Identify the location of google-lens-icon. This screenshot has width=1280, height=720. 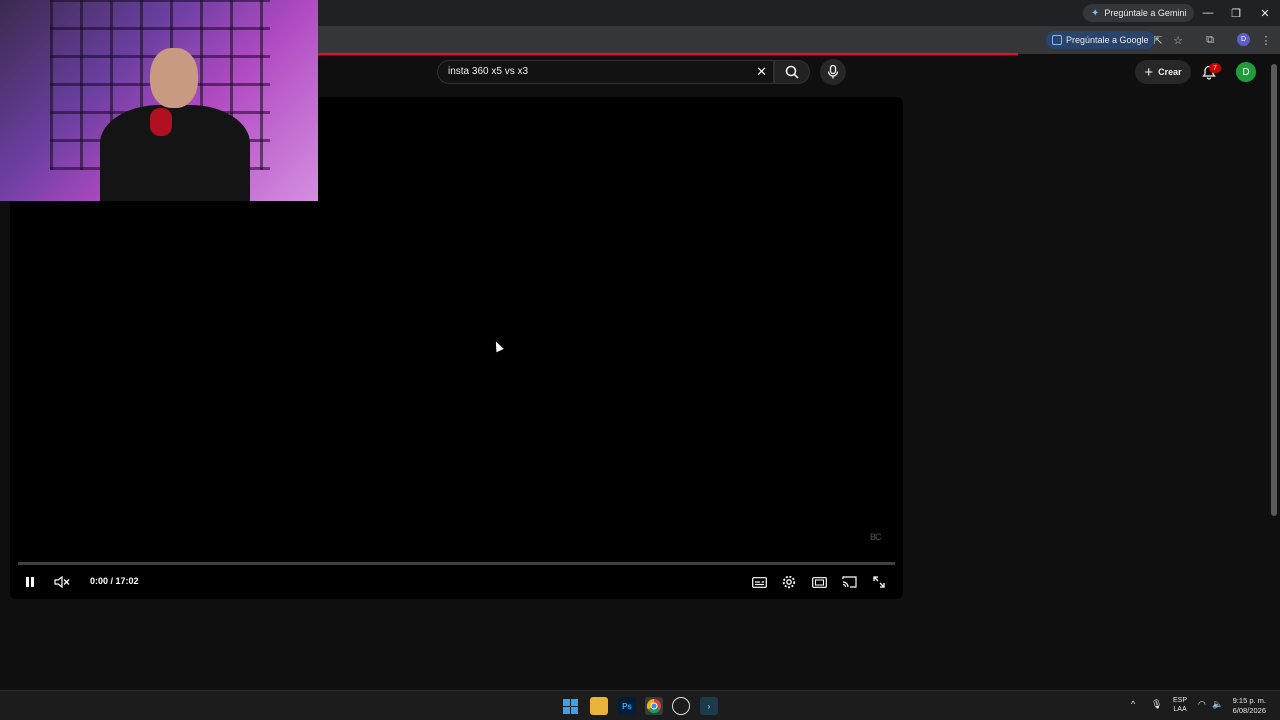
(1057, 40).